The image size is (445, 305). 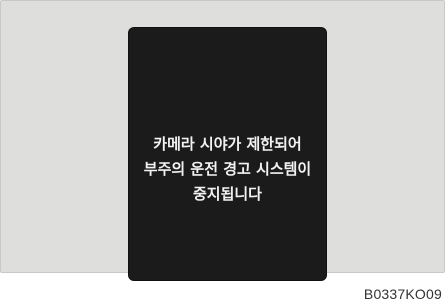 I want to click on message-line-2: 부주의 운전 경고 시스템이, so click(x=227, y=169).